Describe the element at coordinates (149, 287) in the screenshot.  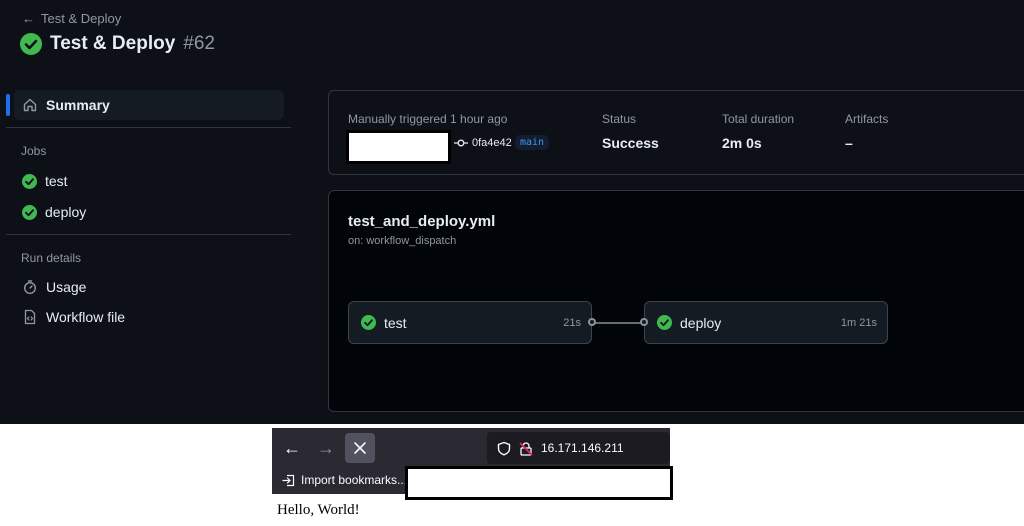
I see `sidebar-item-usage: Usage` at that location.